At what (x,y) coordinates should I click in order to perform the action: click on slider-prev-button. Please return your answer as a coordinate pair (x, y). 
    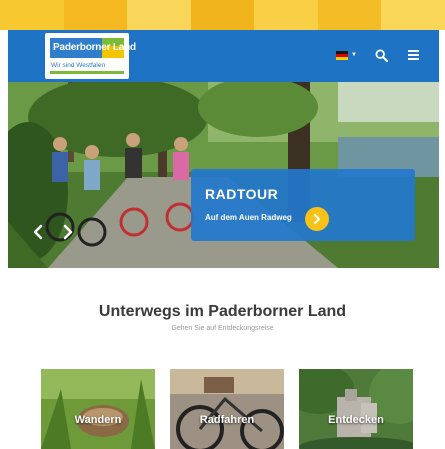
    Looking at the image, I should click on (38, 232).